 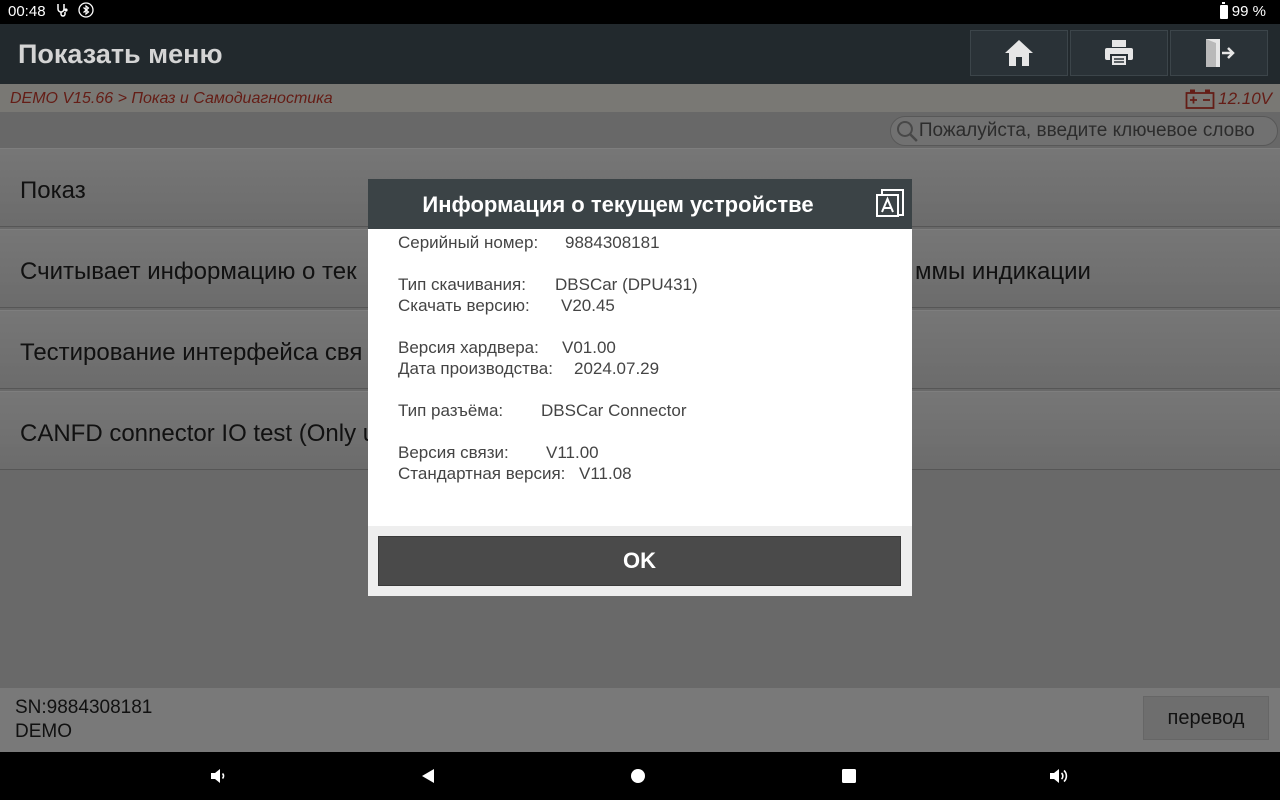 I want to click on home-icon, so click(x=1019, y=53).